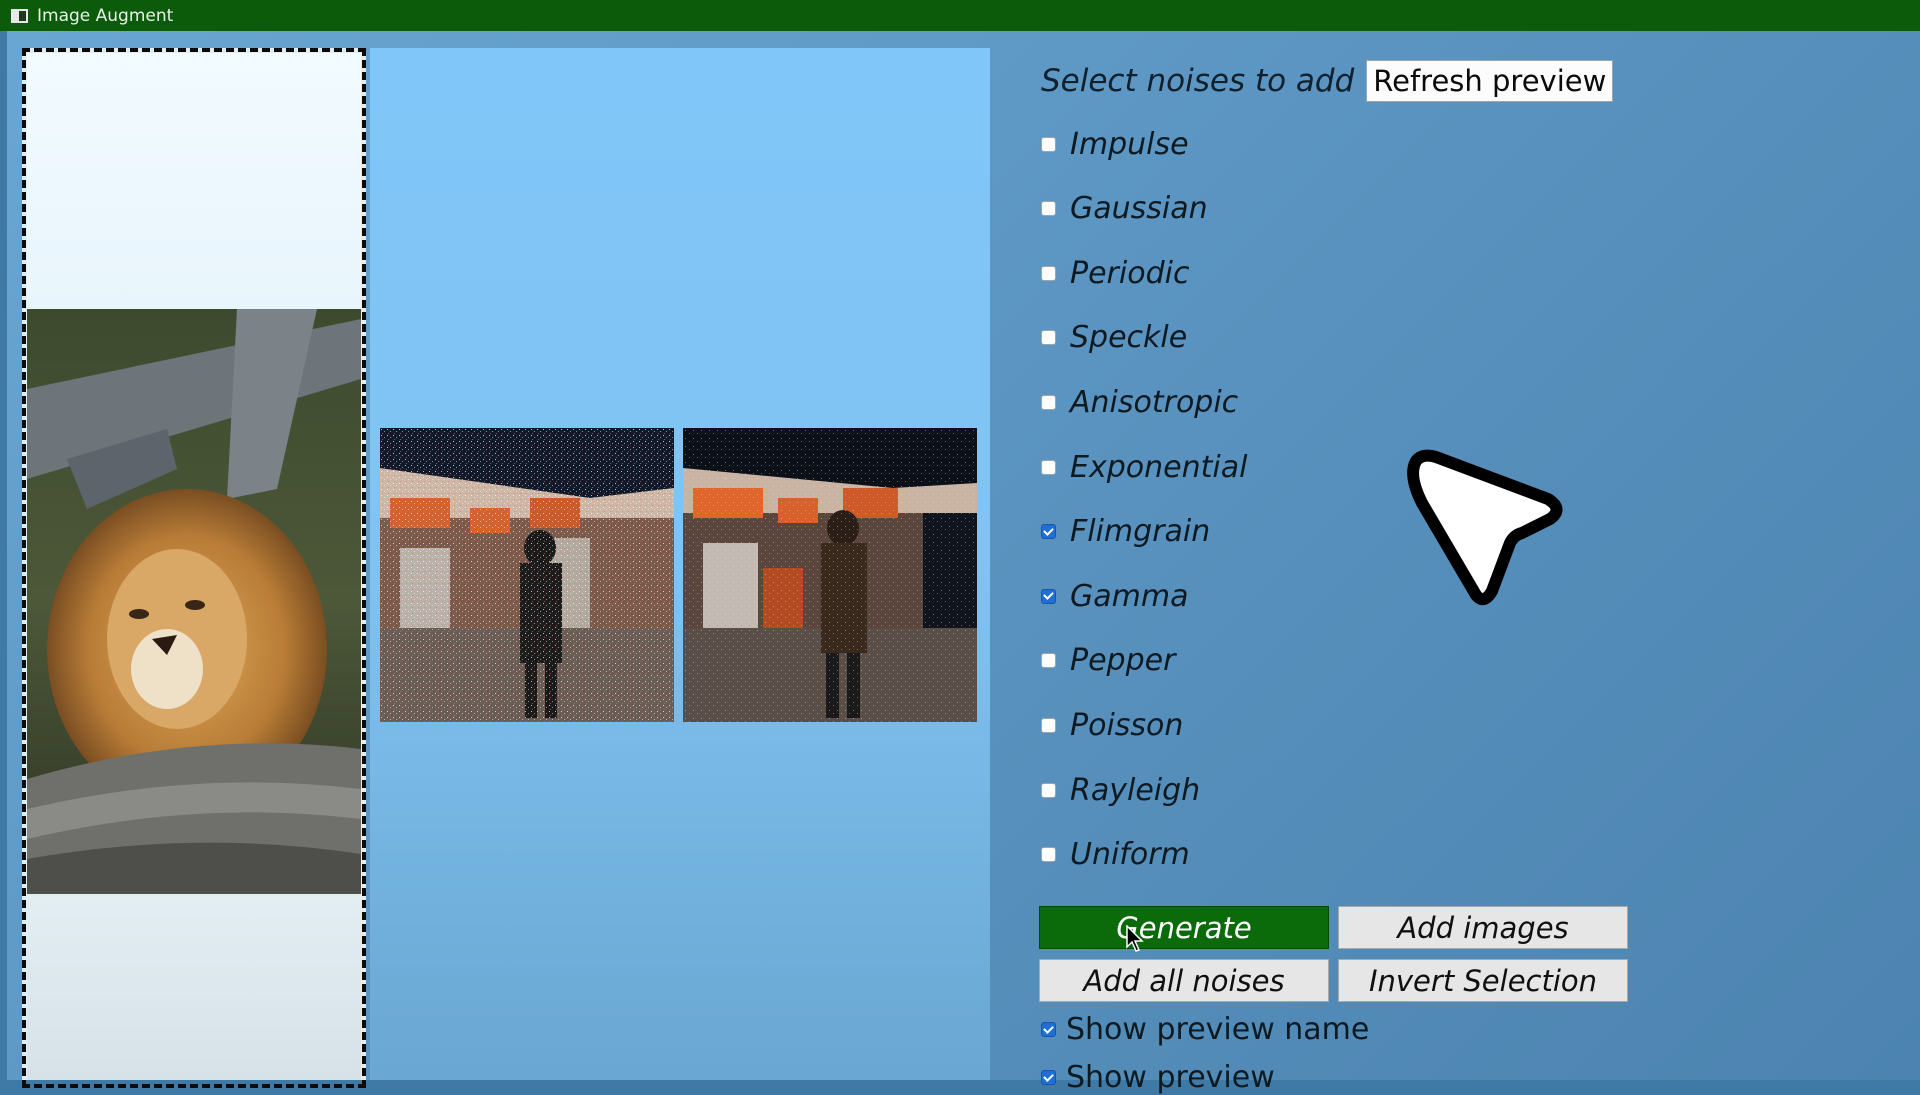 Image resolution: width=1920 pixels, height=1095 pixels. I want to click on option-show-preview: Show preview, so click(1157, 1077).